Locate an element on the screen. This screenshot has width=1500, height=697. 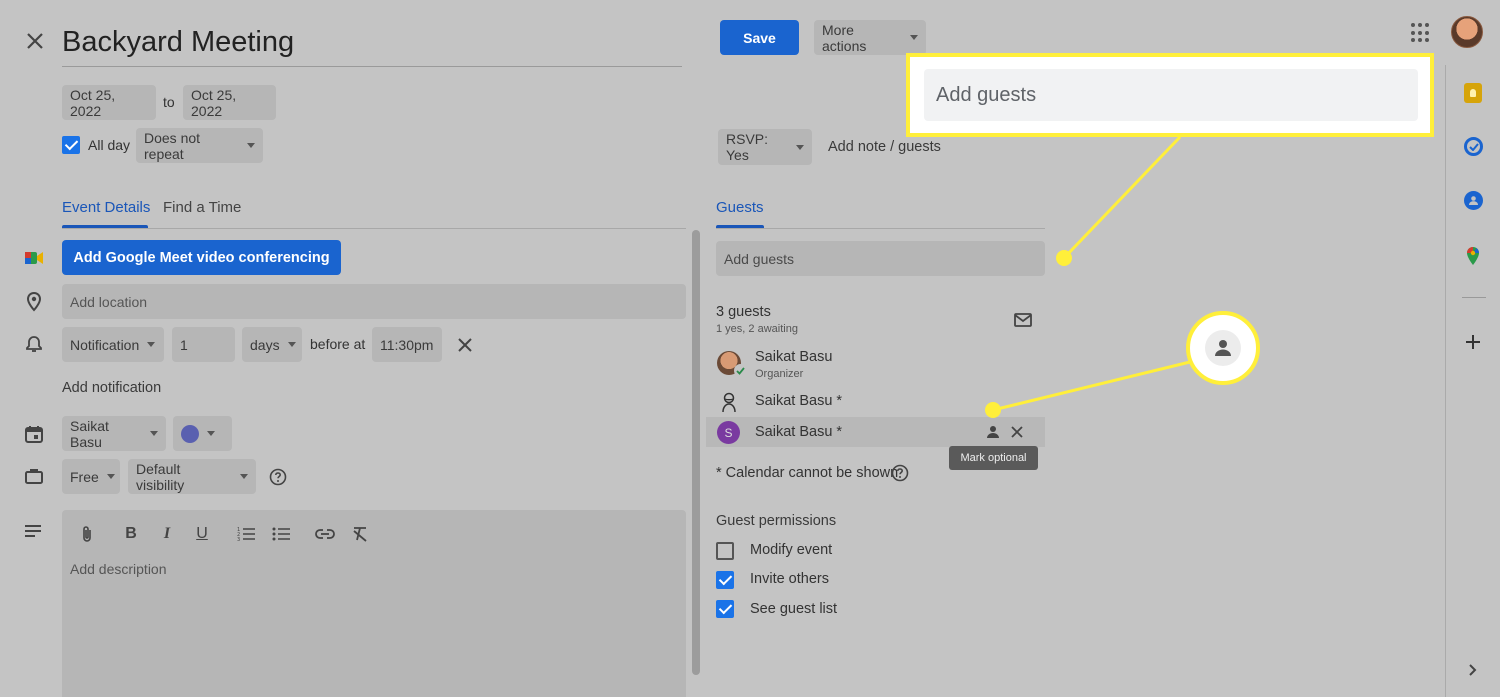
add-guests-zoom-field: Add guests is located at coordinates (1171, 95).